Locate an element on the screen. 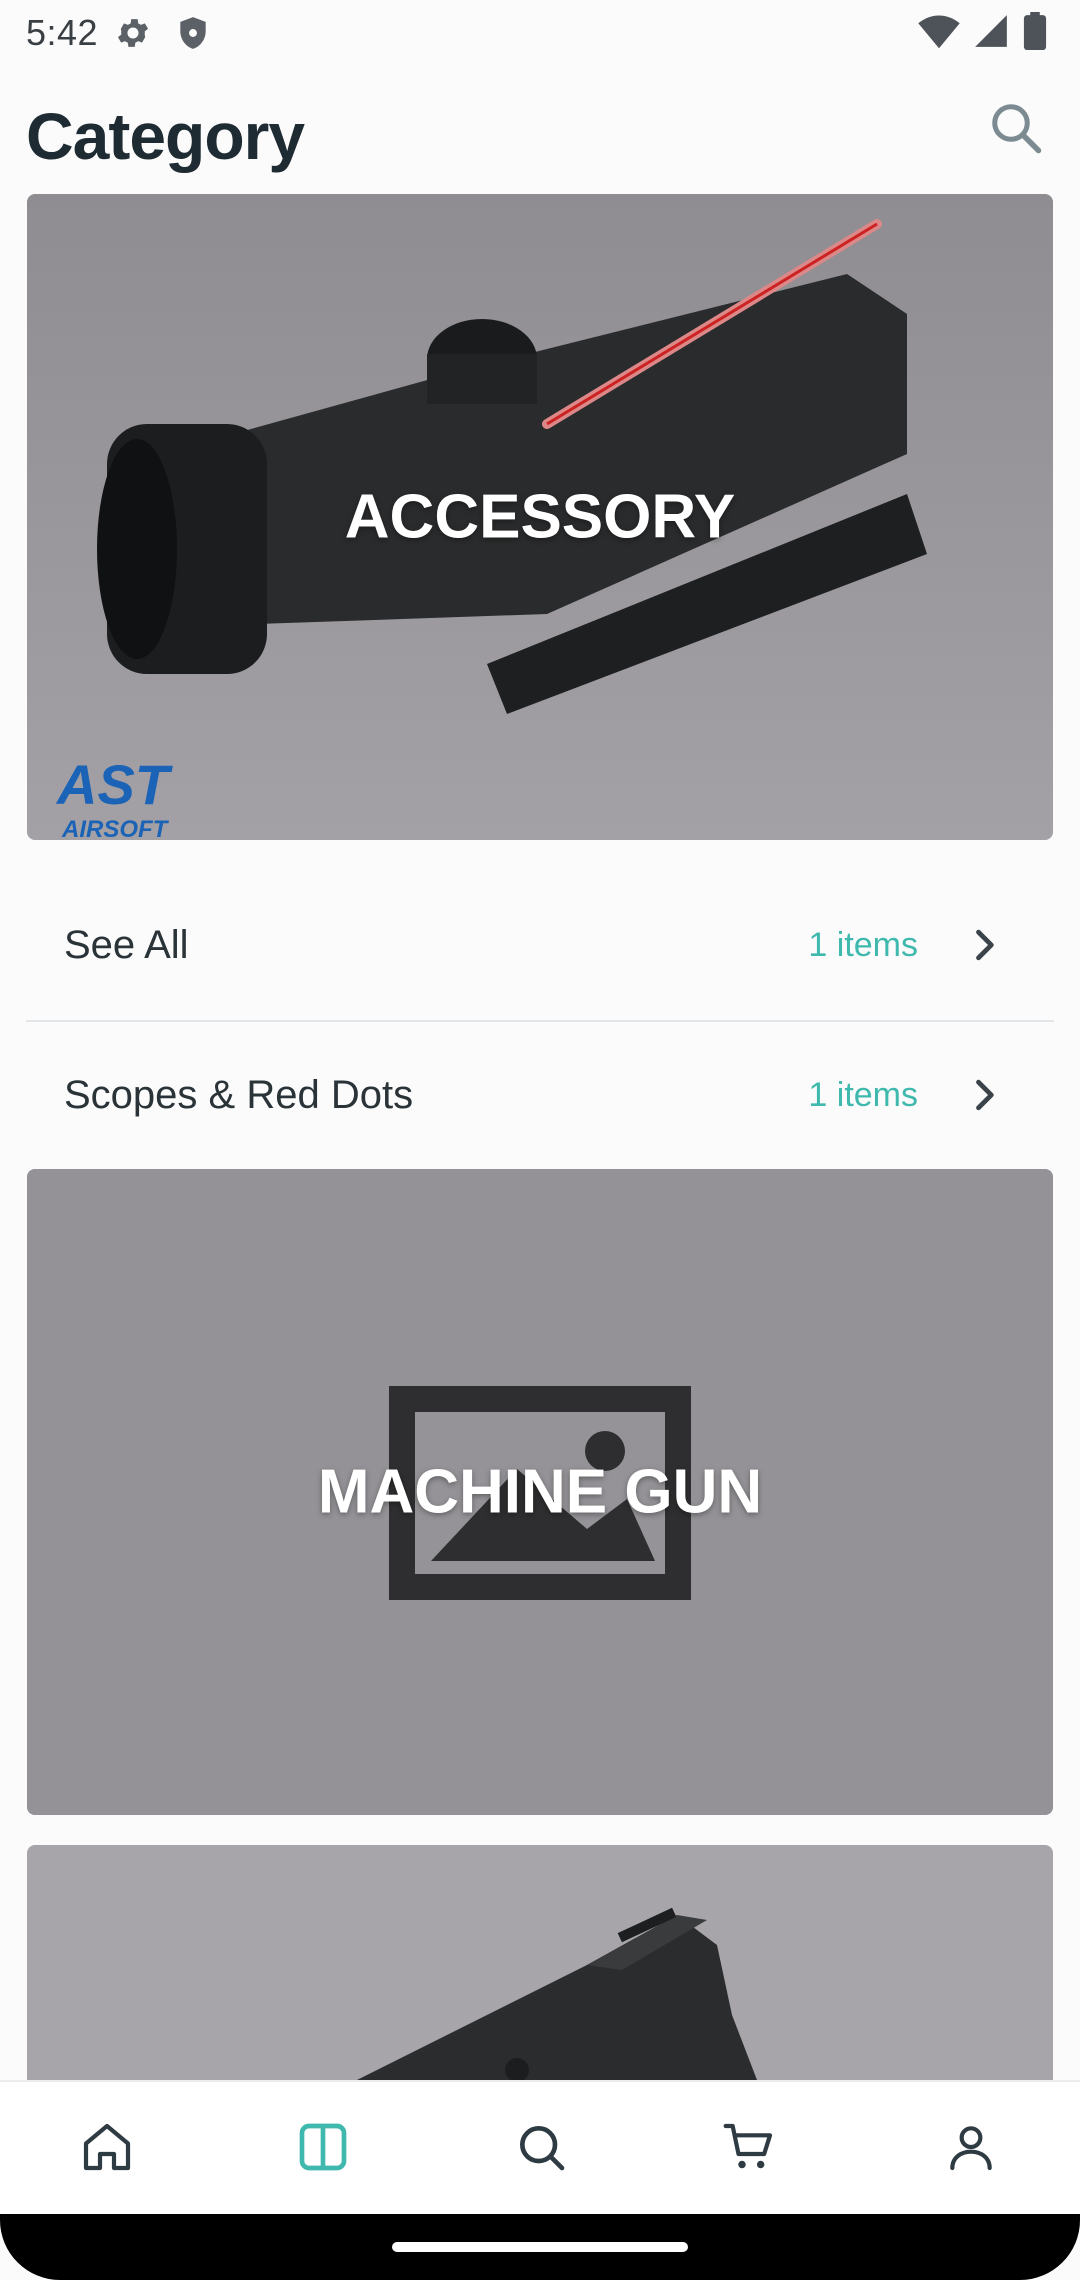 The image size is (1080, 2280). nav-account is located at coordinates (971, 2147).